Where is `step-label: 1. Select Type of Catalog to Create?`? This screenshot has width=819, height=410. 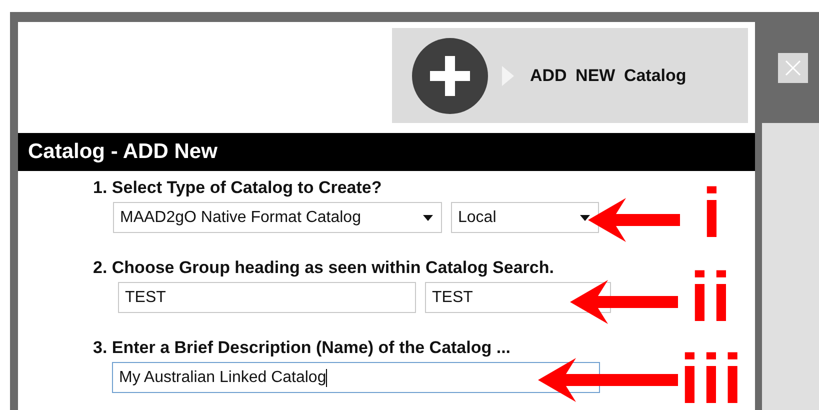 step-label: 1. Select Type of Catalog to Create? is located at coordinates (238, 187).